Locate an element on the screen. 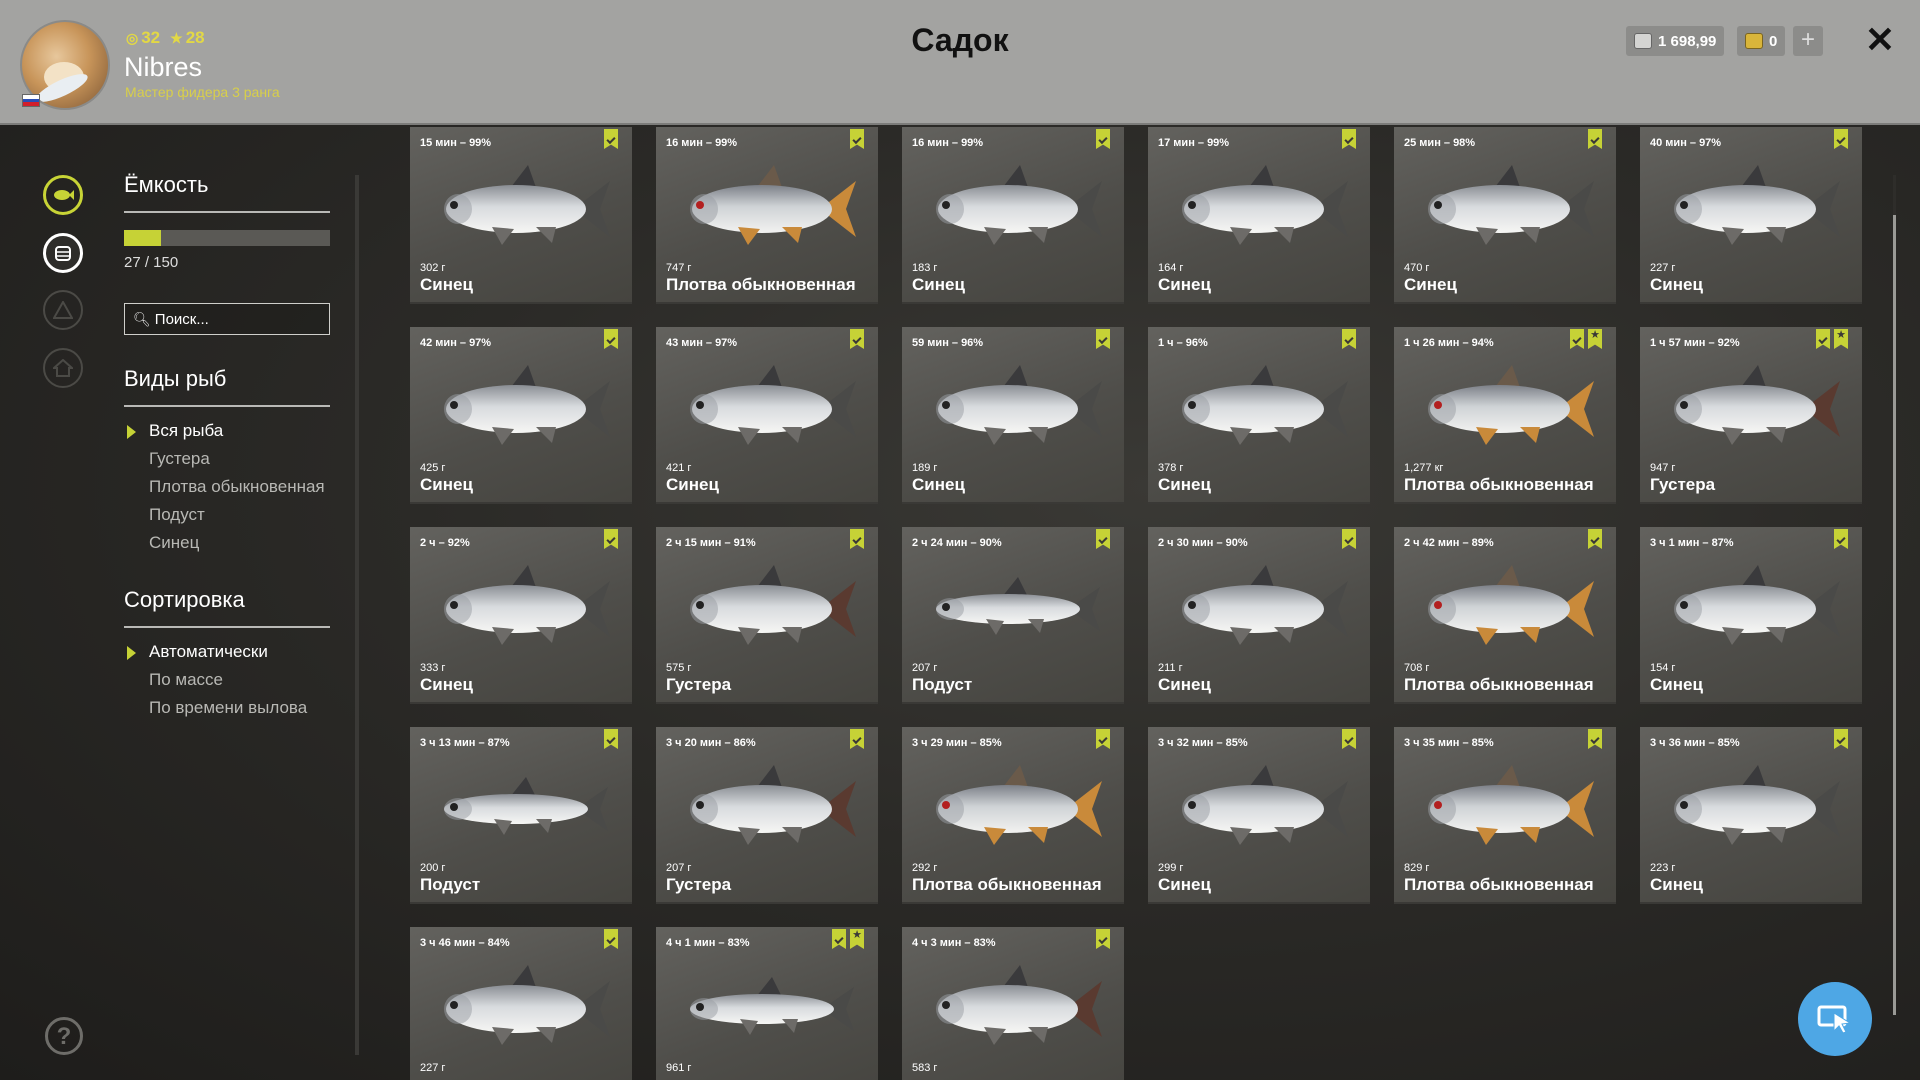 This screenshot has height=1080, width=1920. help-icon: ? is located at coordinates (64, 1036).